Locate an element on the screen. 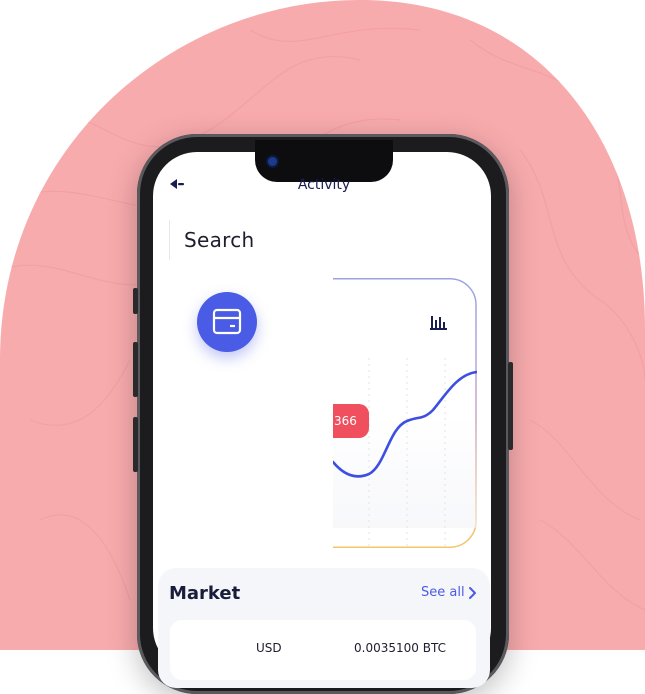 Image resolution: width=645 pixels, height=694 pixels. phone-power-button is located at coordinates (510, 406).